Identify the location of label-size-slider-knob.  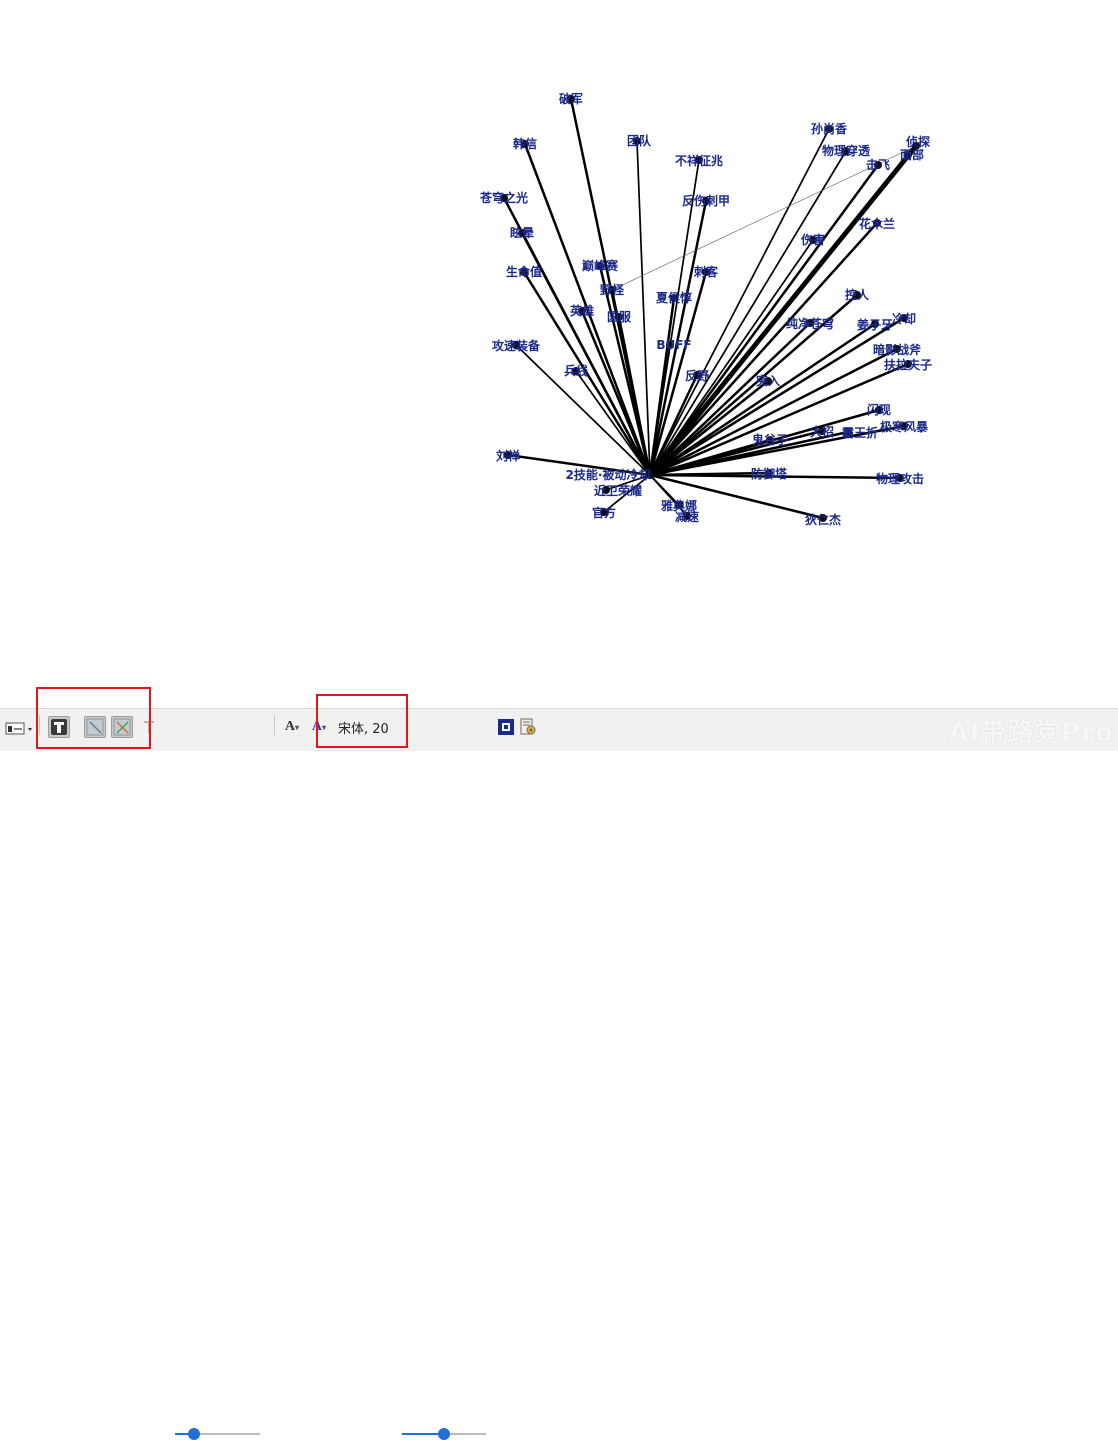
(193, 1434).